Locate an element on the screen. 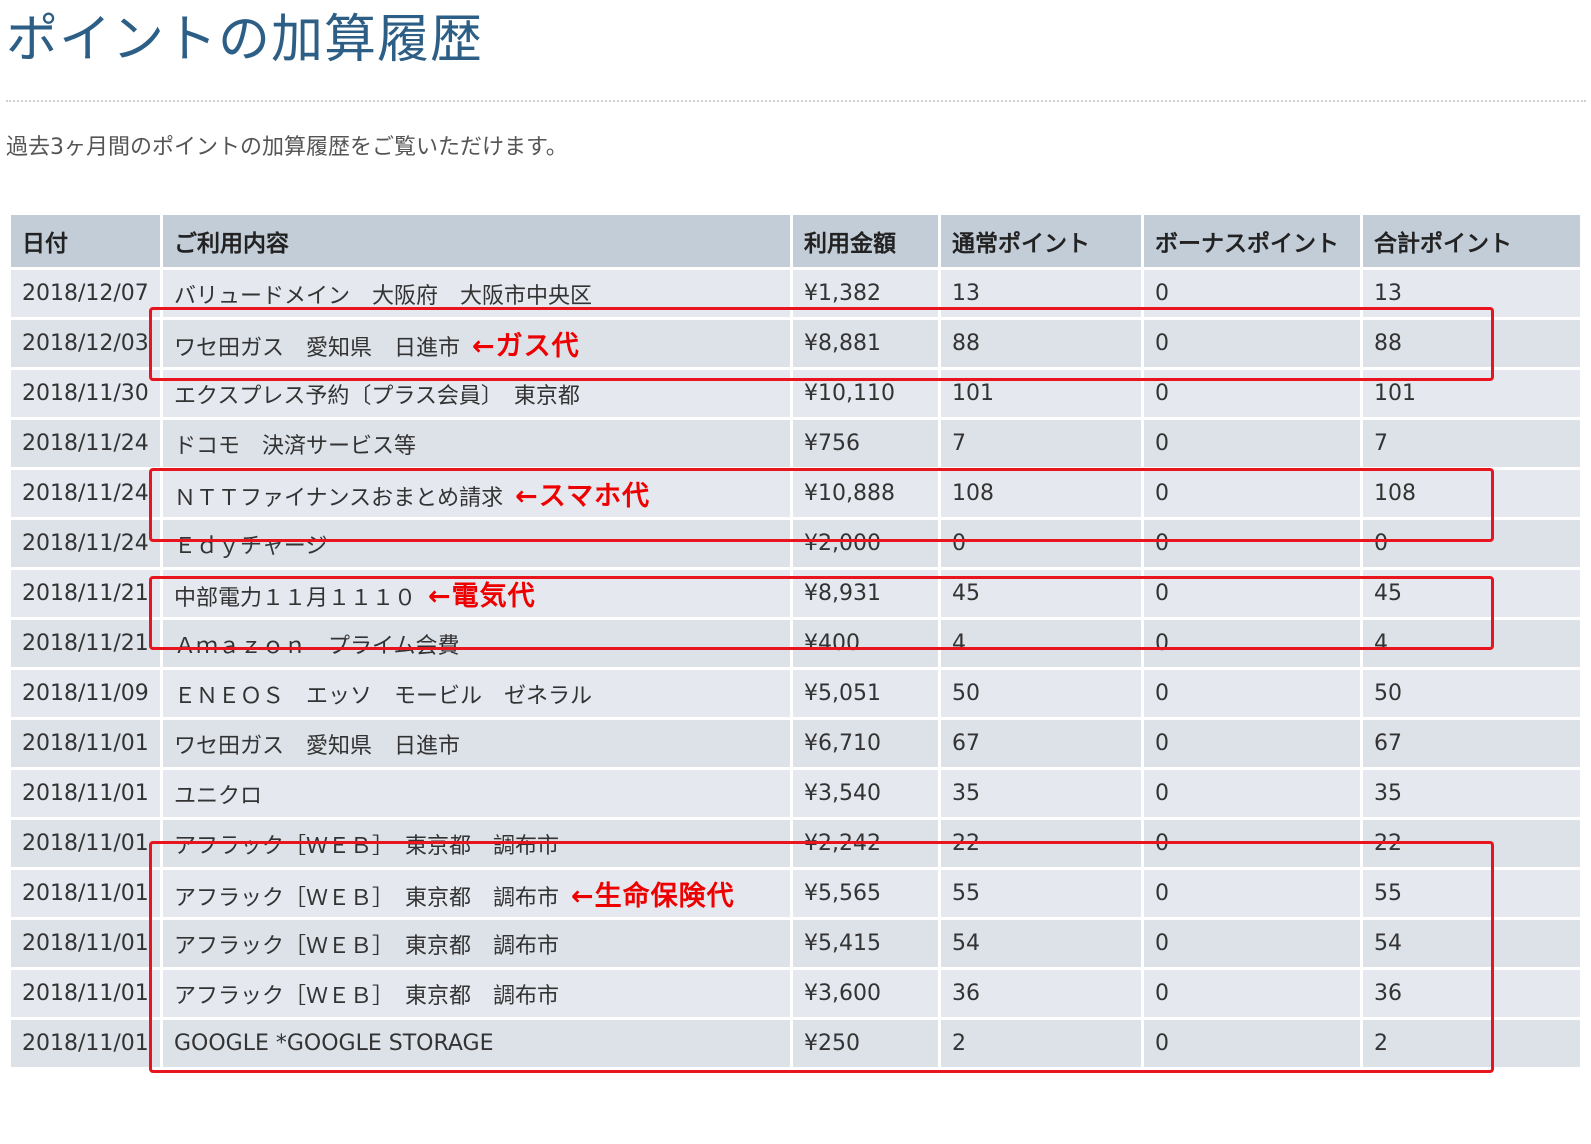  table-row: 2018/11/21 中部電力１１月１１１０ ←電気代 ¥8,931 45 0 45 is located at coordinates (795, 593).